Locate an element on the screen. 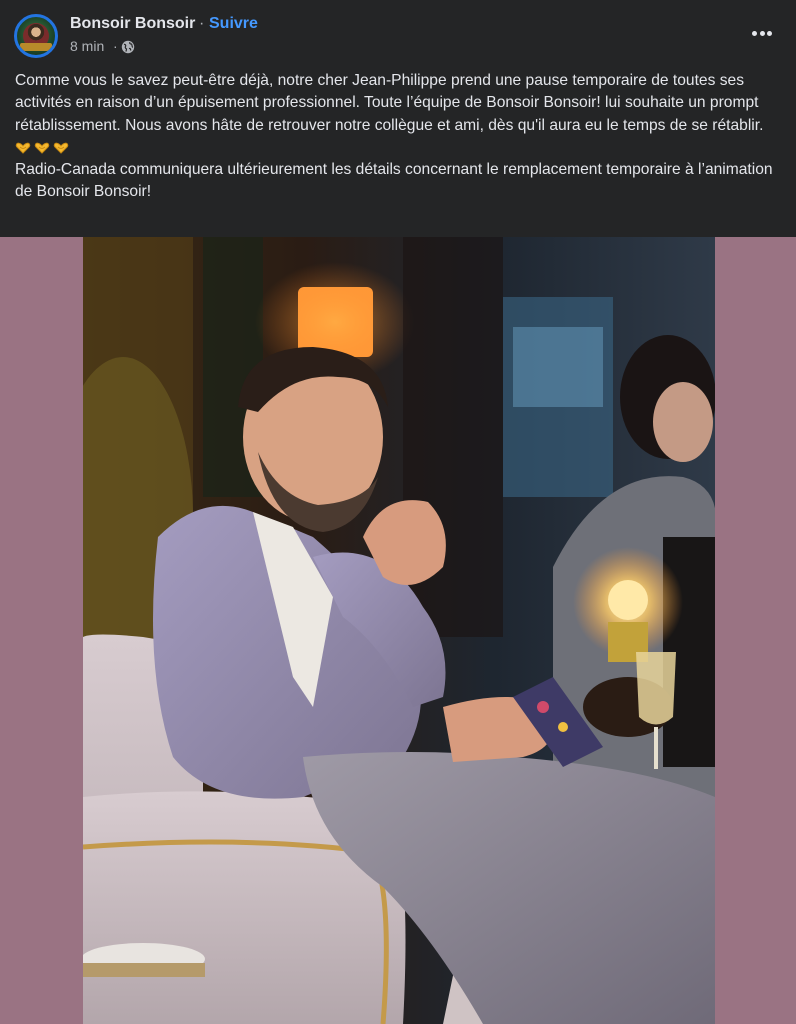 Image resolution: width=796 pixels, height=1024 pixels. globe-icon is located at coordinates (128, 47).